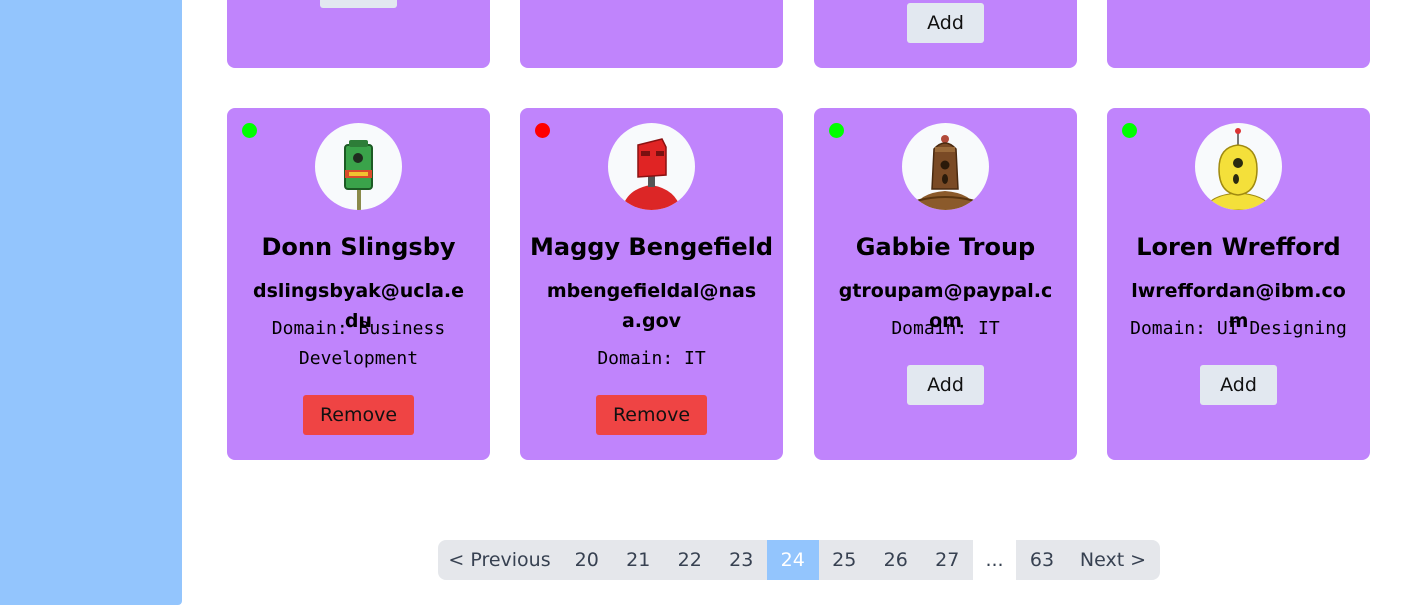 The width and height of the screenshot is (1425, 608). What do you see at coordinates (651, 247) in the screenshot?
I see `user-name: Maggy Bengefield` at bounding box center [651, 247].